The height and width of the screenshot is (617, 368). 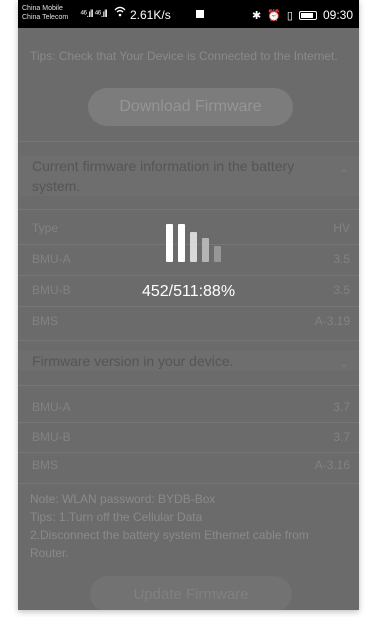 What do you see at coordinates (191, 438) in the screenshot?
I see `device-row-bmu-b: BMU-B 3.7` at bounding box center [191, 438].